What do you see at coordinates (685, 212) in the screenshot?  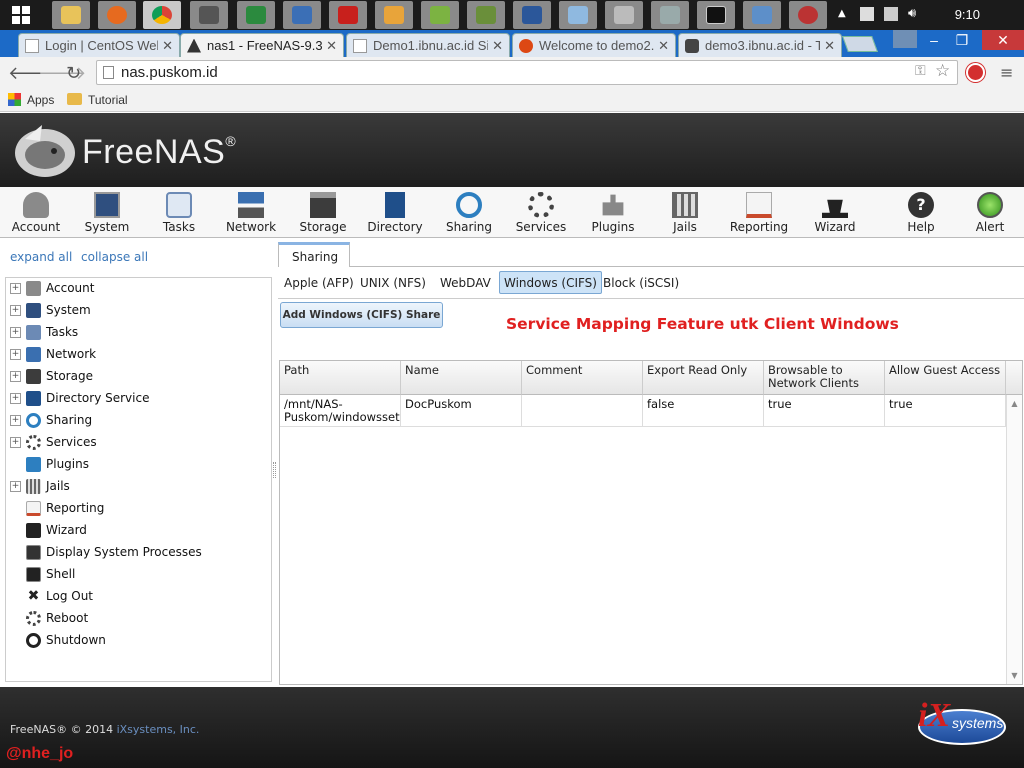 I see `menu-jails: Jails` at bounding box center [685, 212].